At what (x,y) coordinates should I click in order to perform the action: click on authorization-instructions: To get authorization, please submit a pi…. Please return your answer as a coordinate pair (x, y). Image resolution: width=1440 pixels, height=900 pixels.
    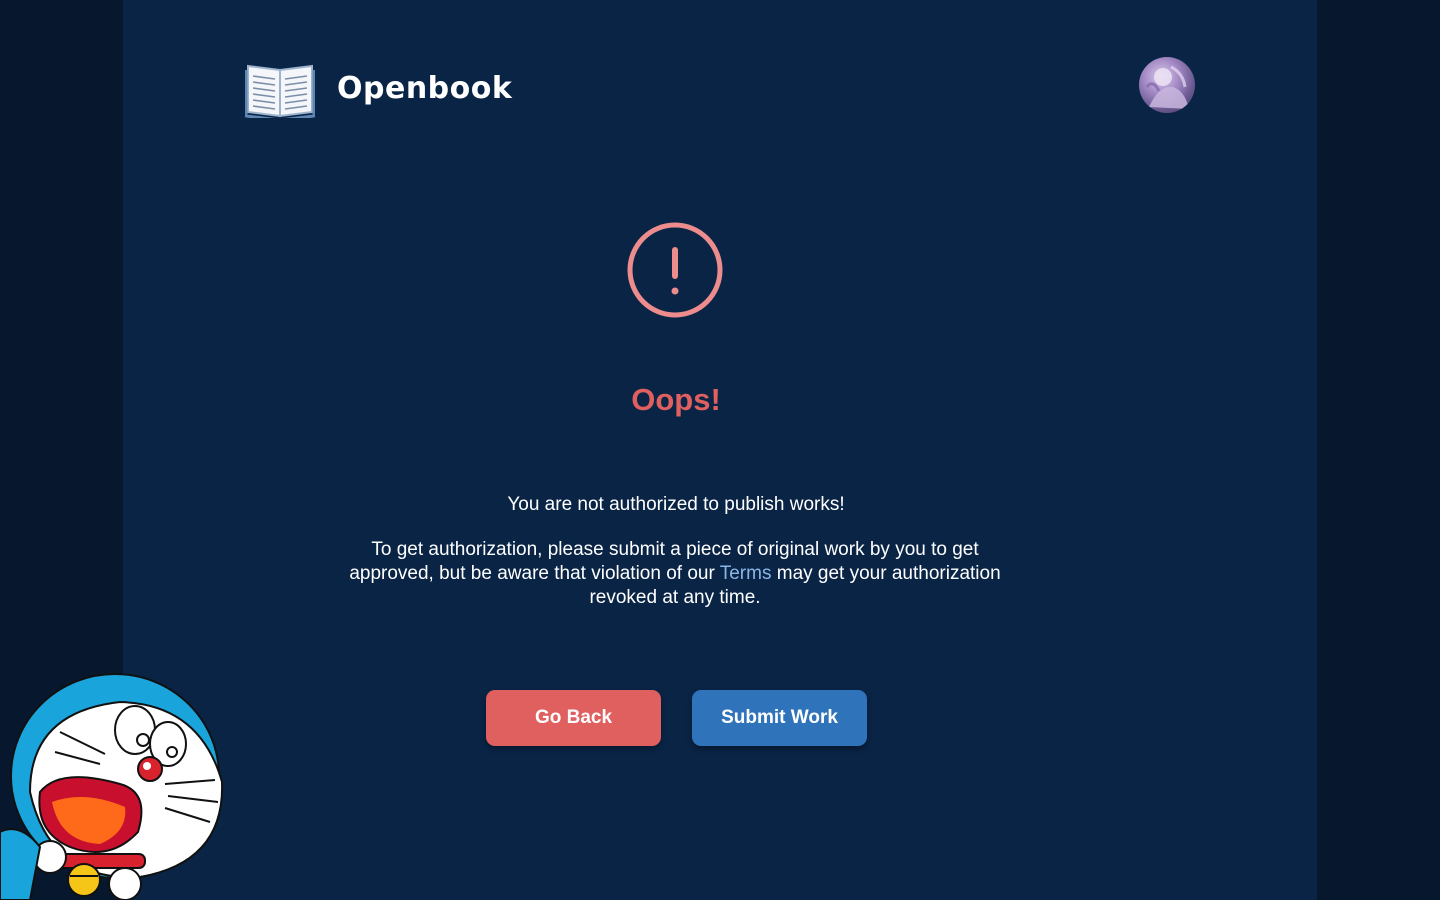
    Looking at the image, I should click on (675, 574).